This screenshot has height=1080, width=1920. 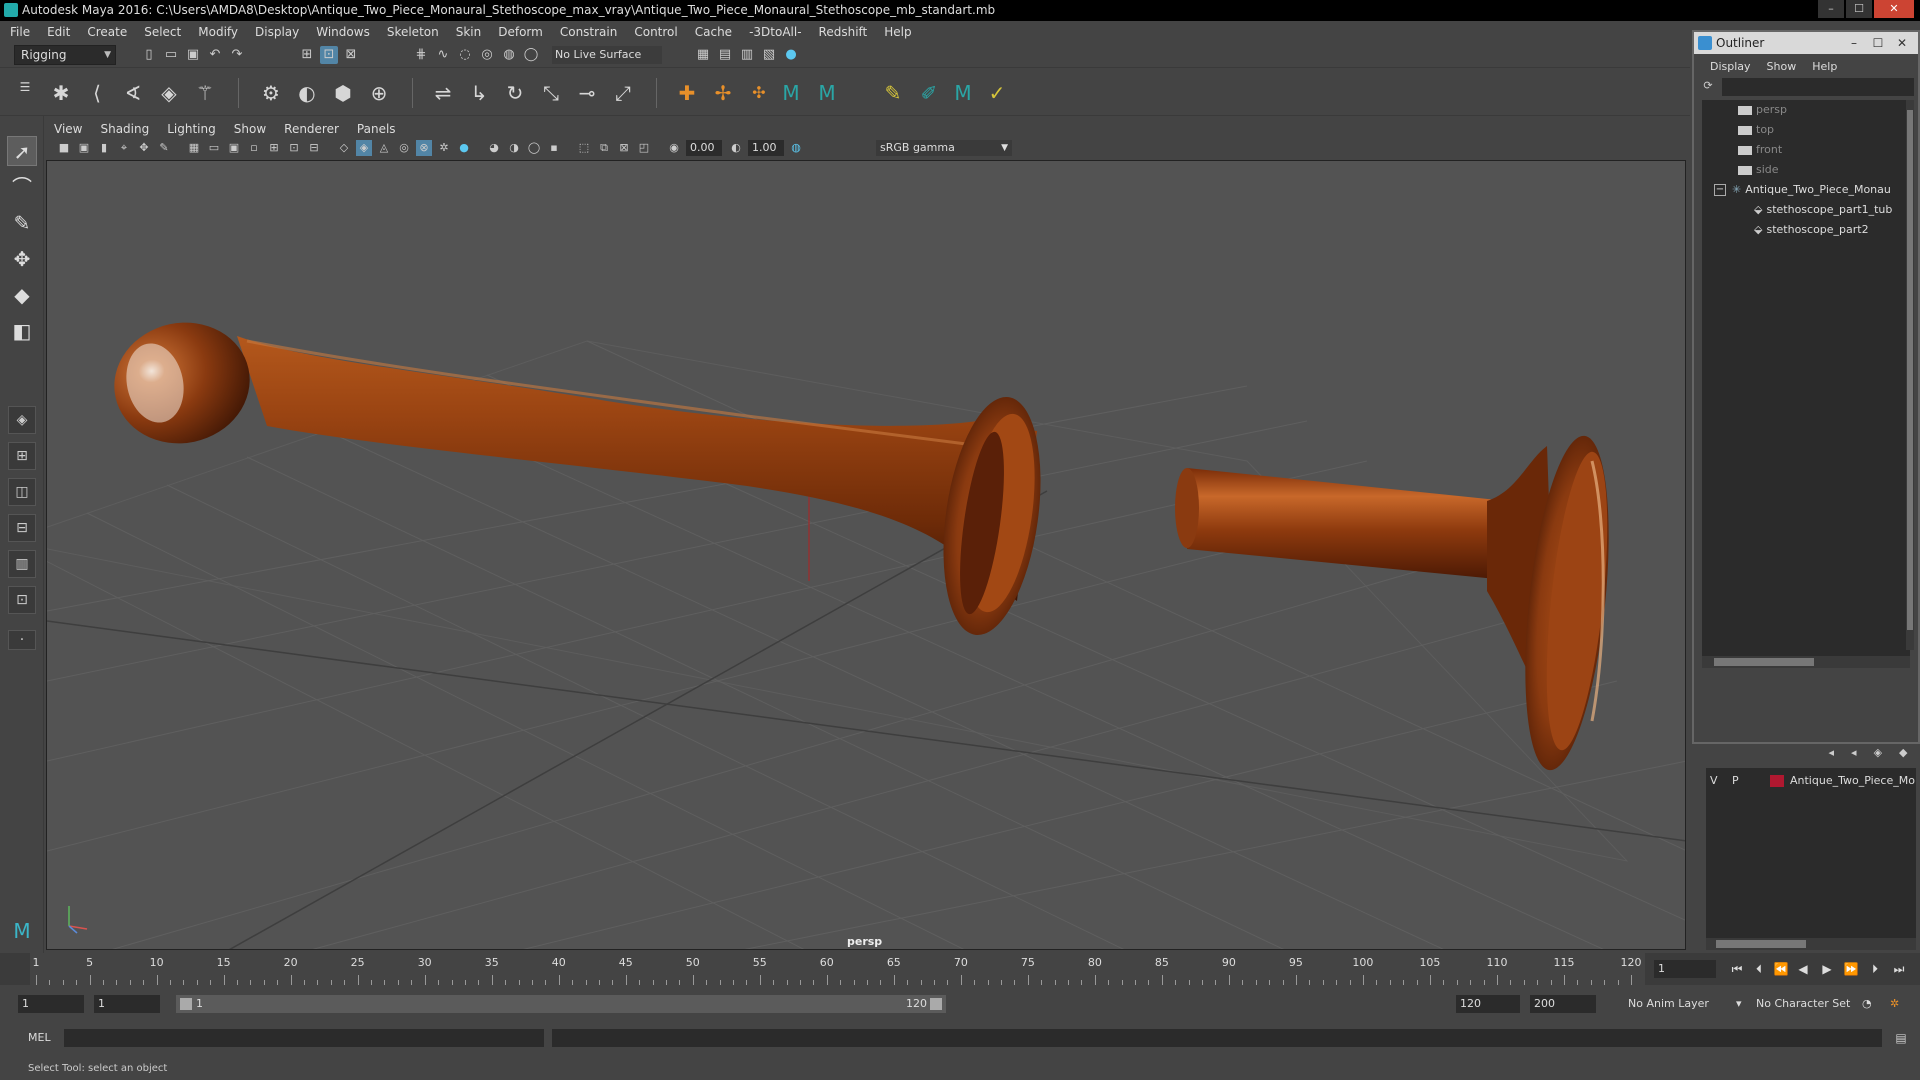 I want to click on exposure-icon: ◉, so click(x=674, y=148).